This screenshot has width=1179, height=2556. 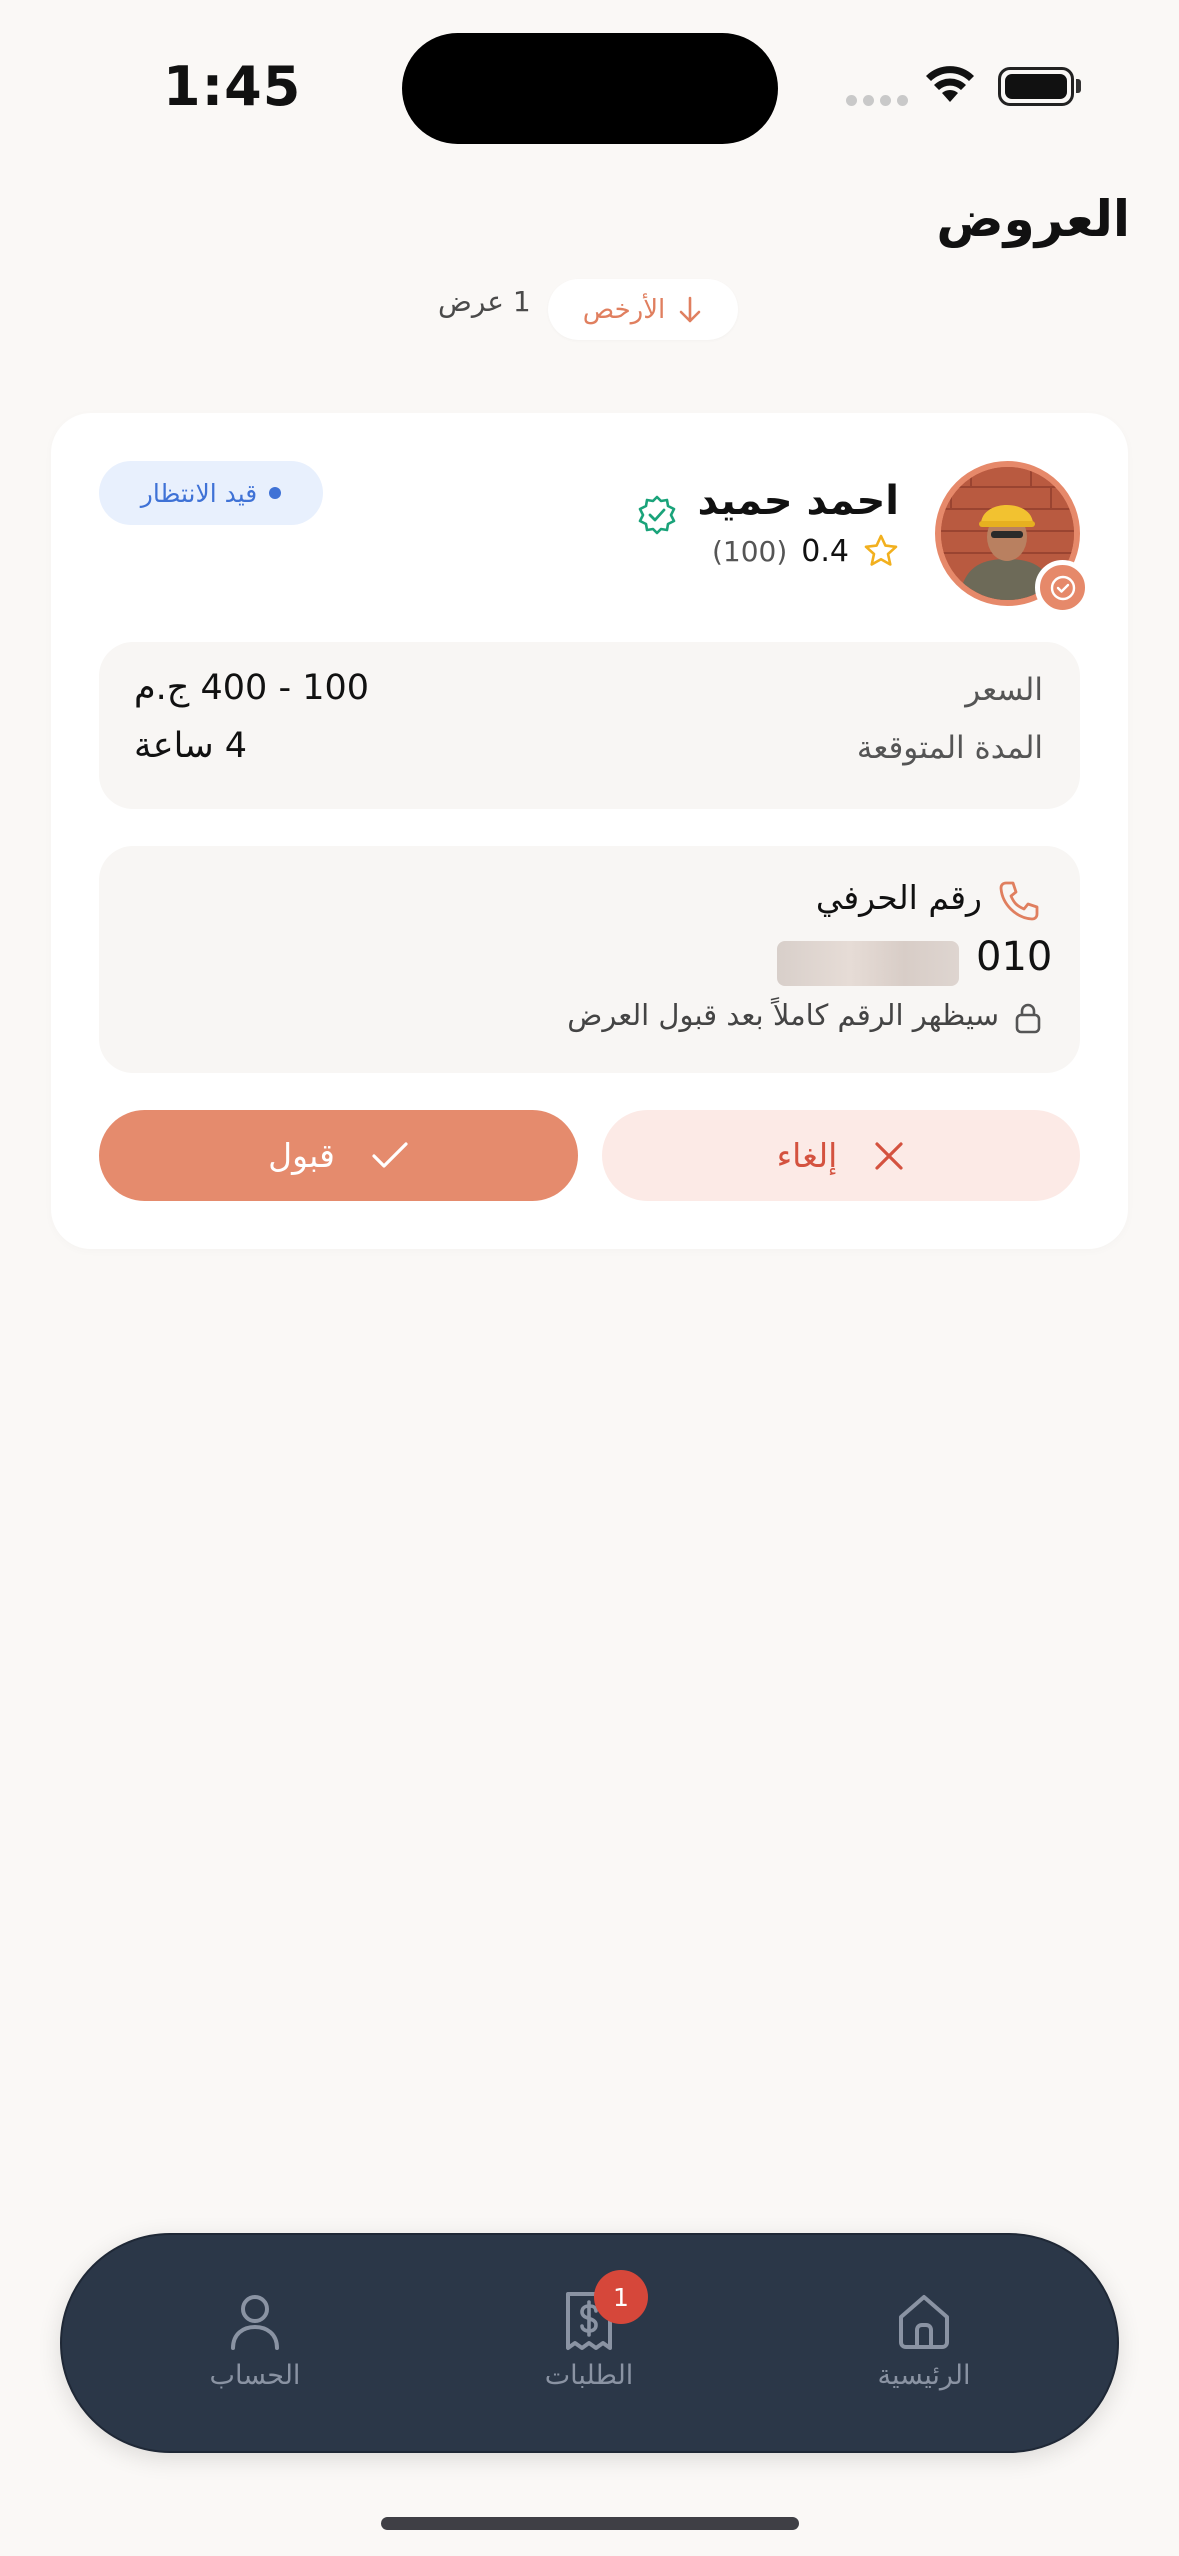 What do you see at coordinates (1062, 587) in the screenshot?
I see `avatar-verified-badge-icon` at bounding box center [1062, 587].